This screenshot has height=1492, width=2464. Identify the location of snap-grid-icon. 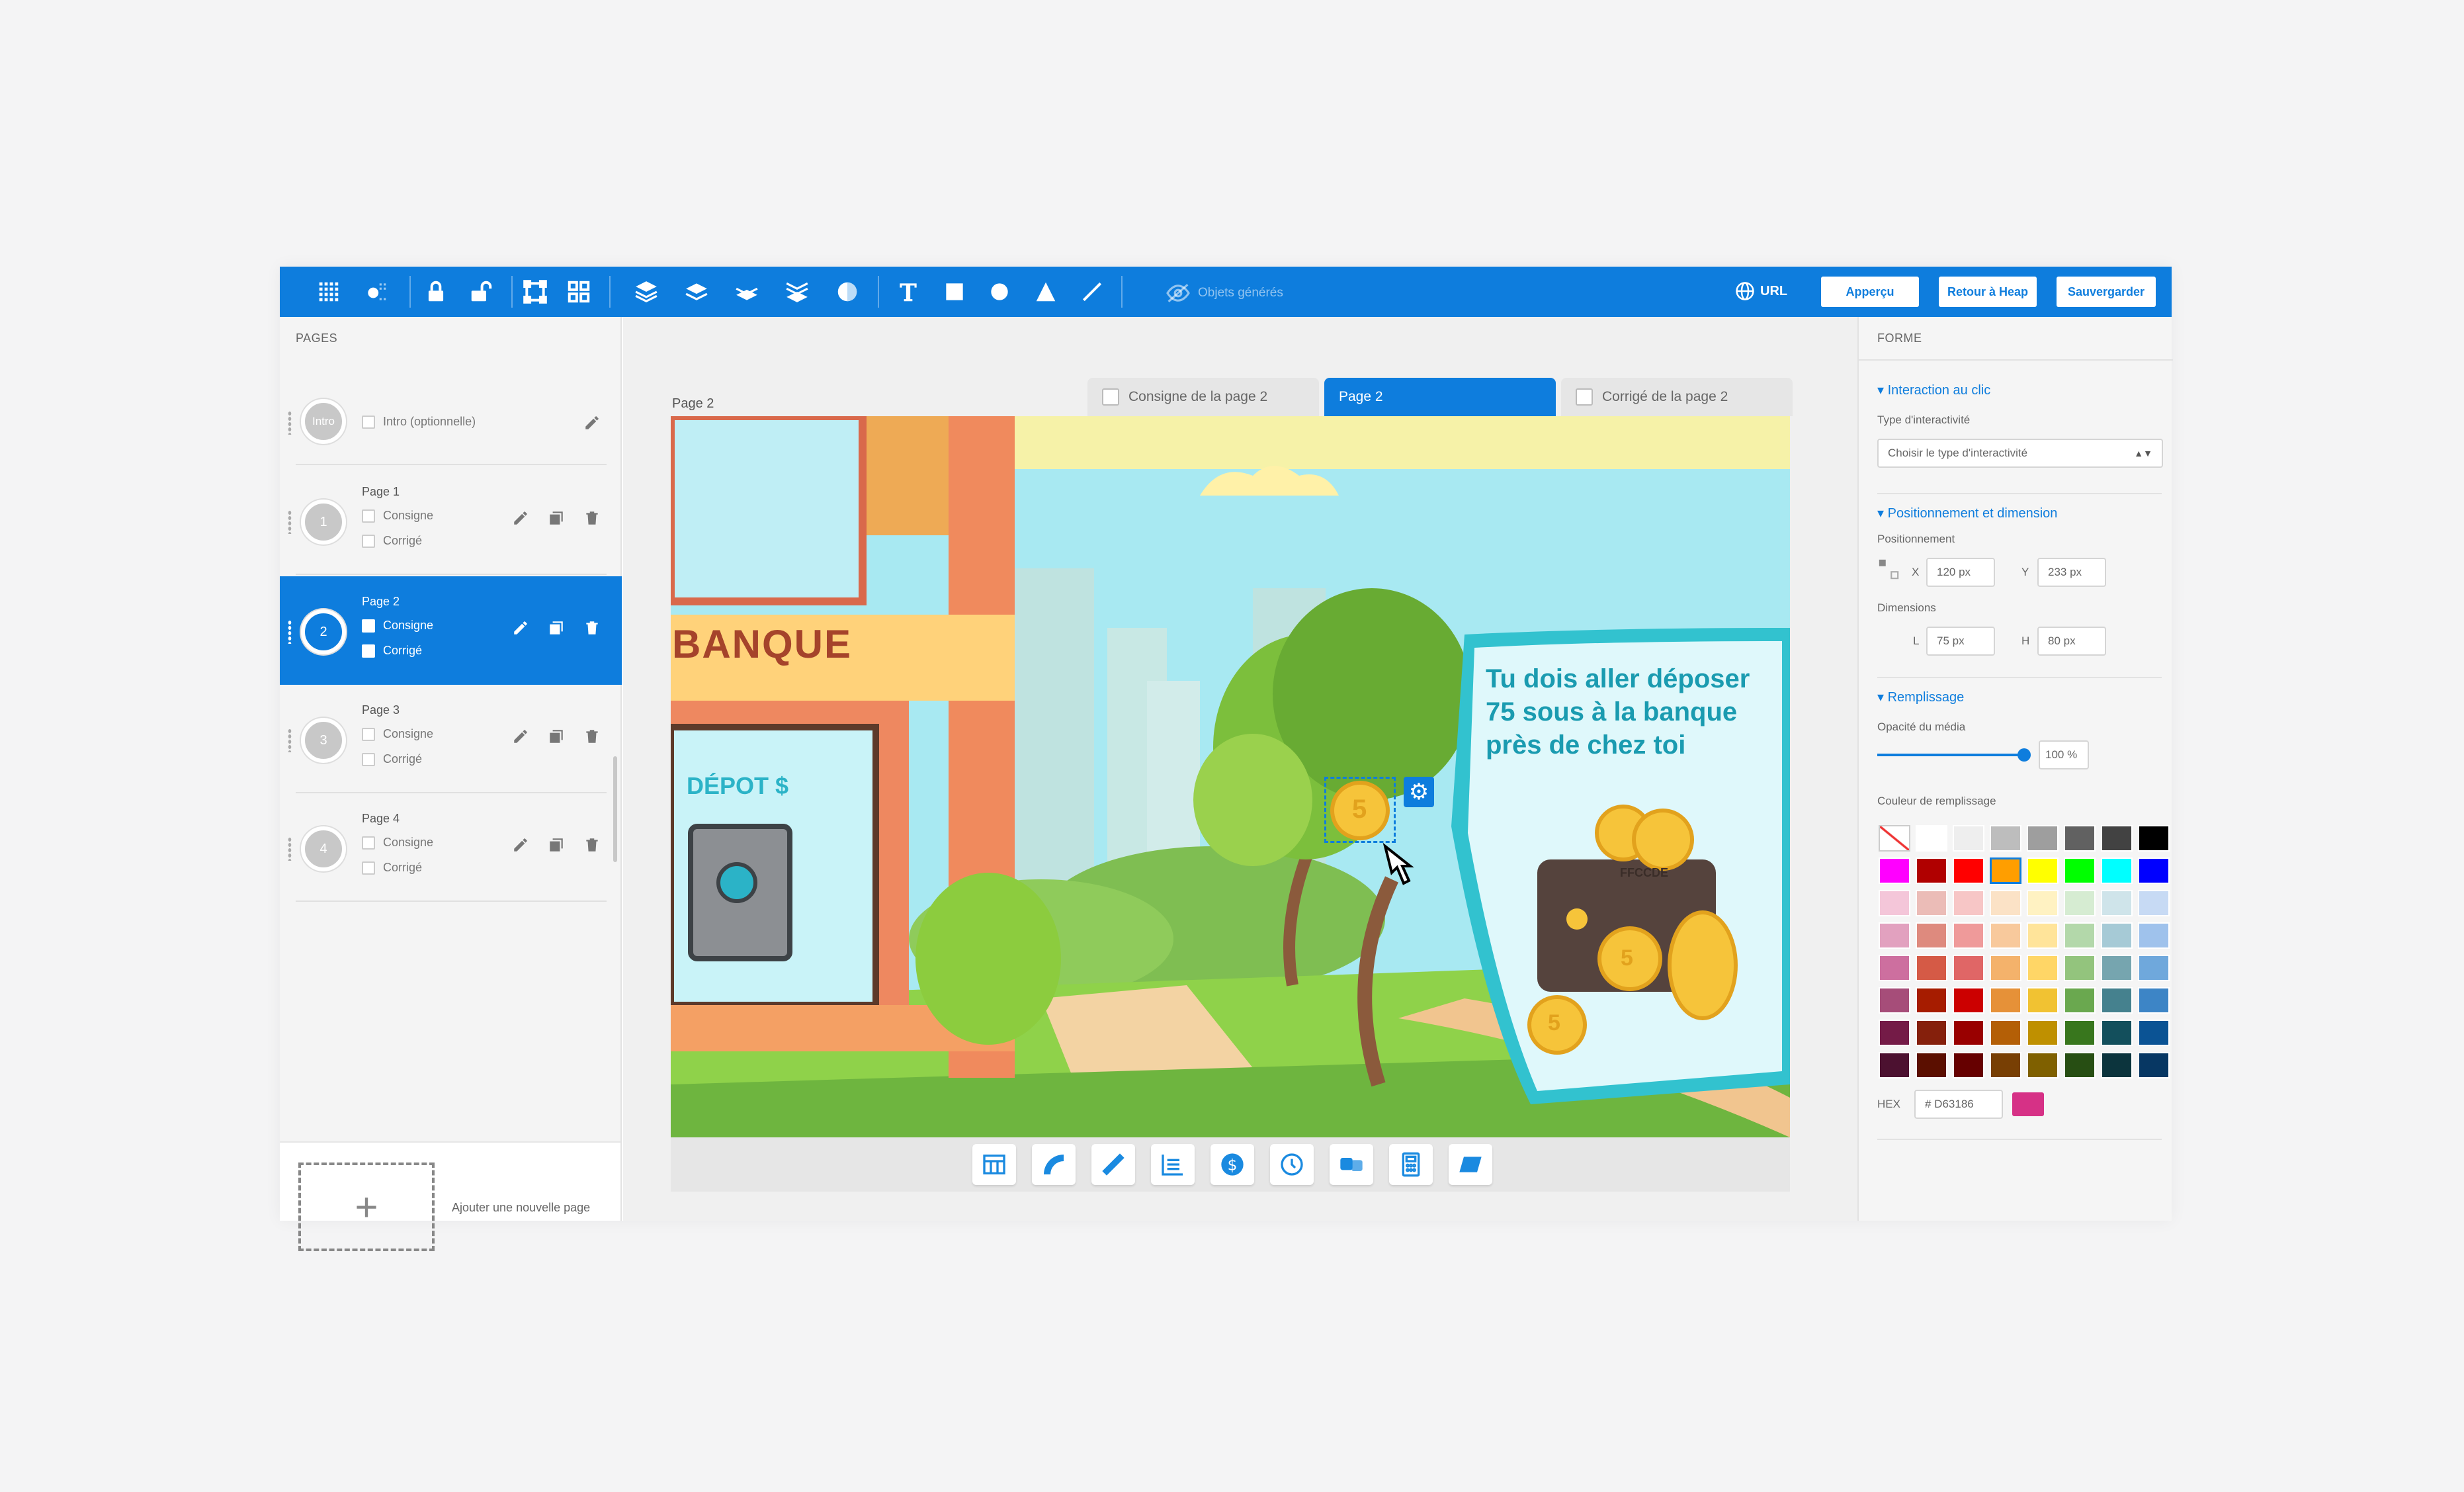
(376, 291).